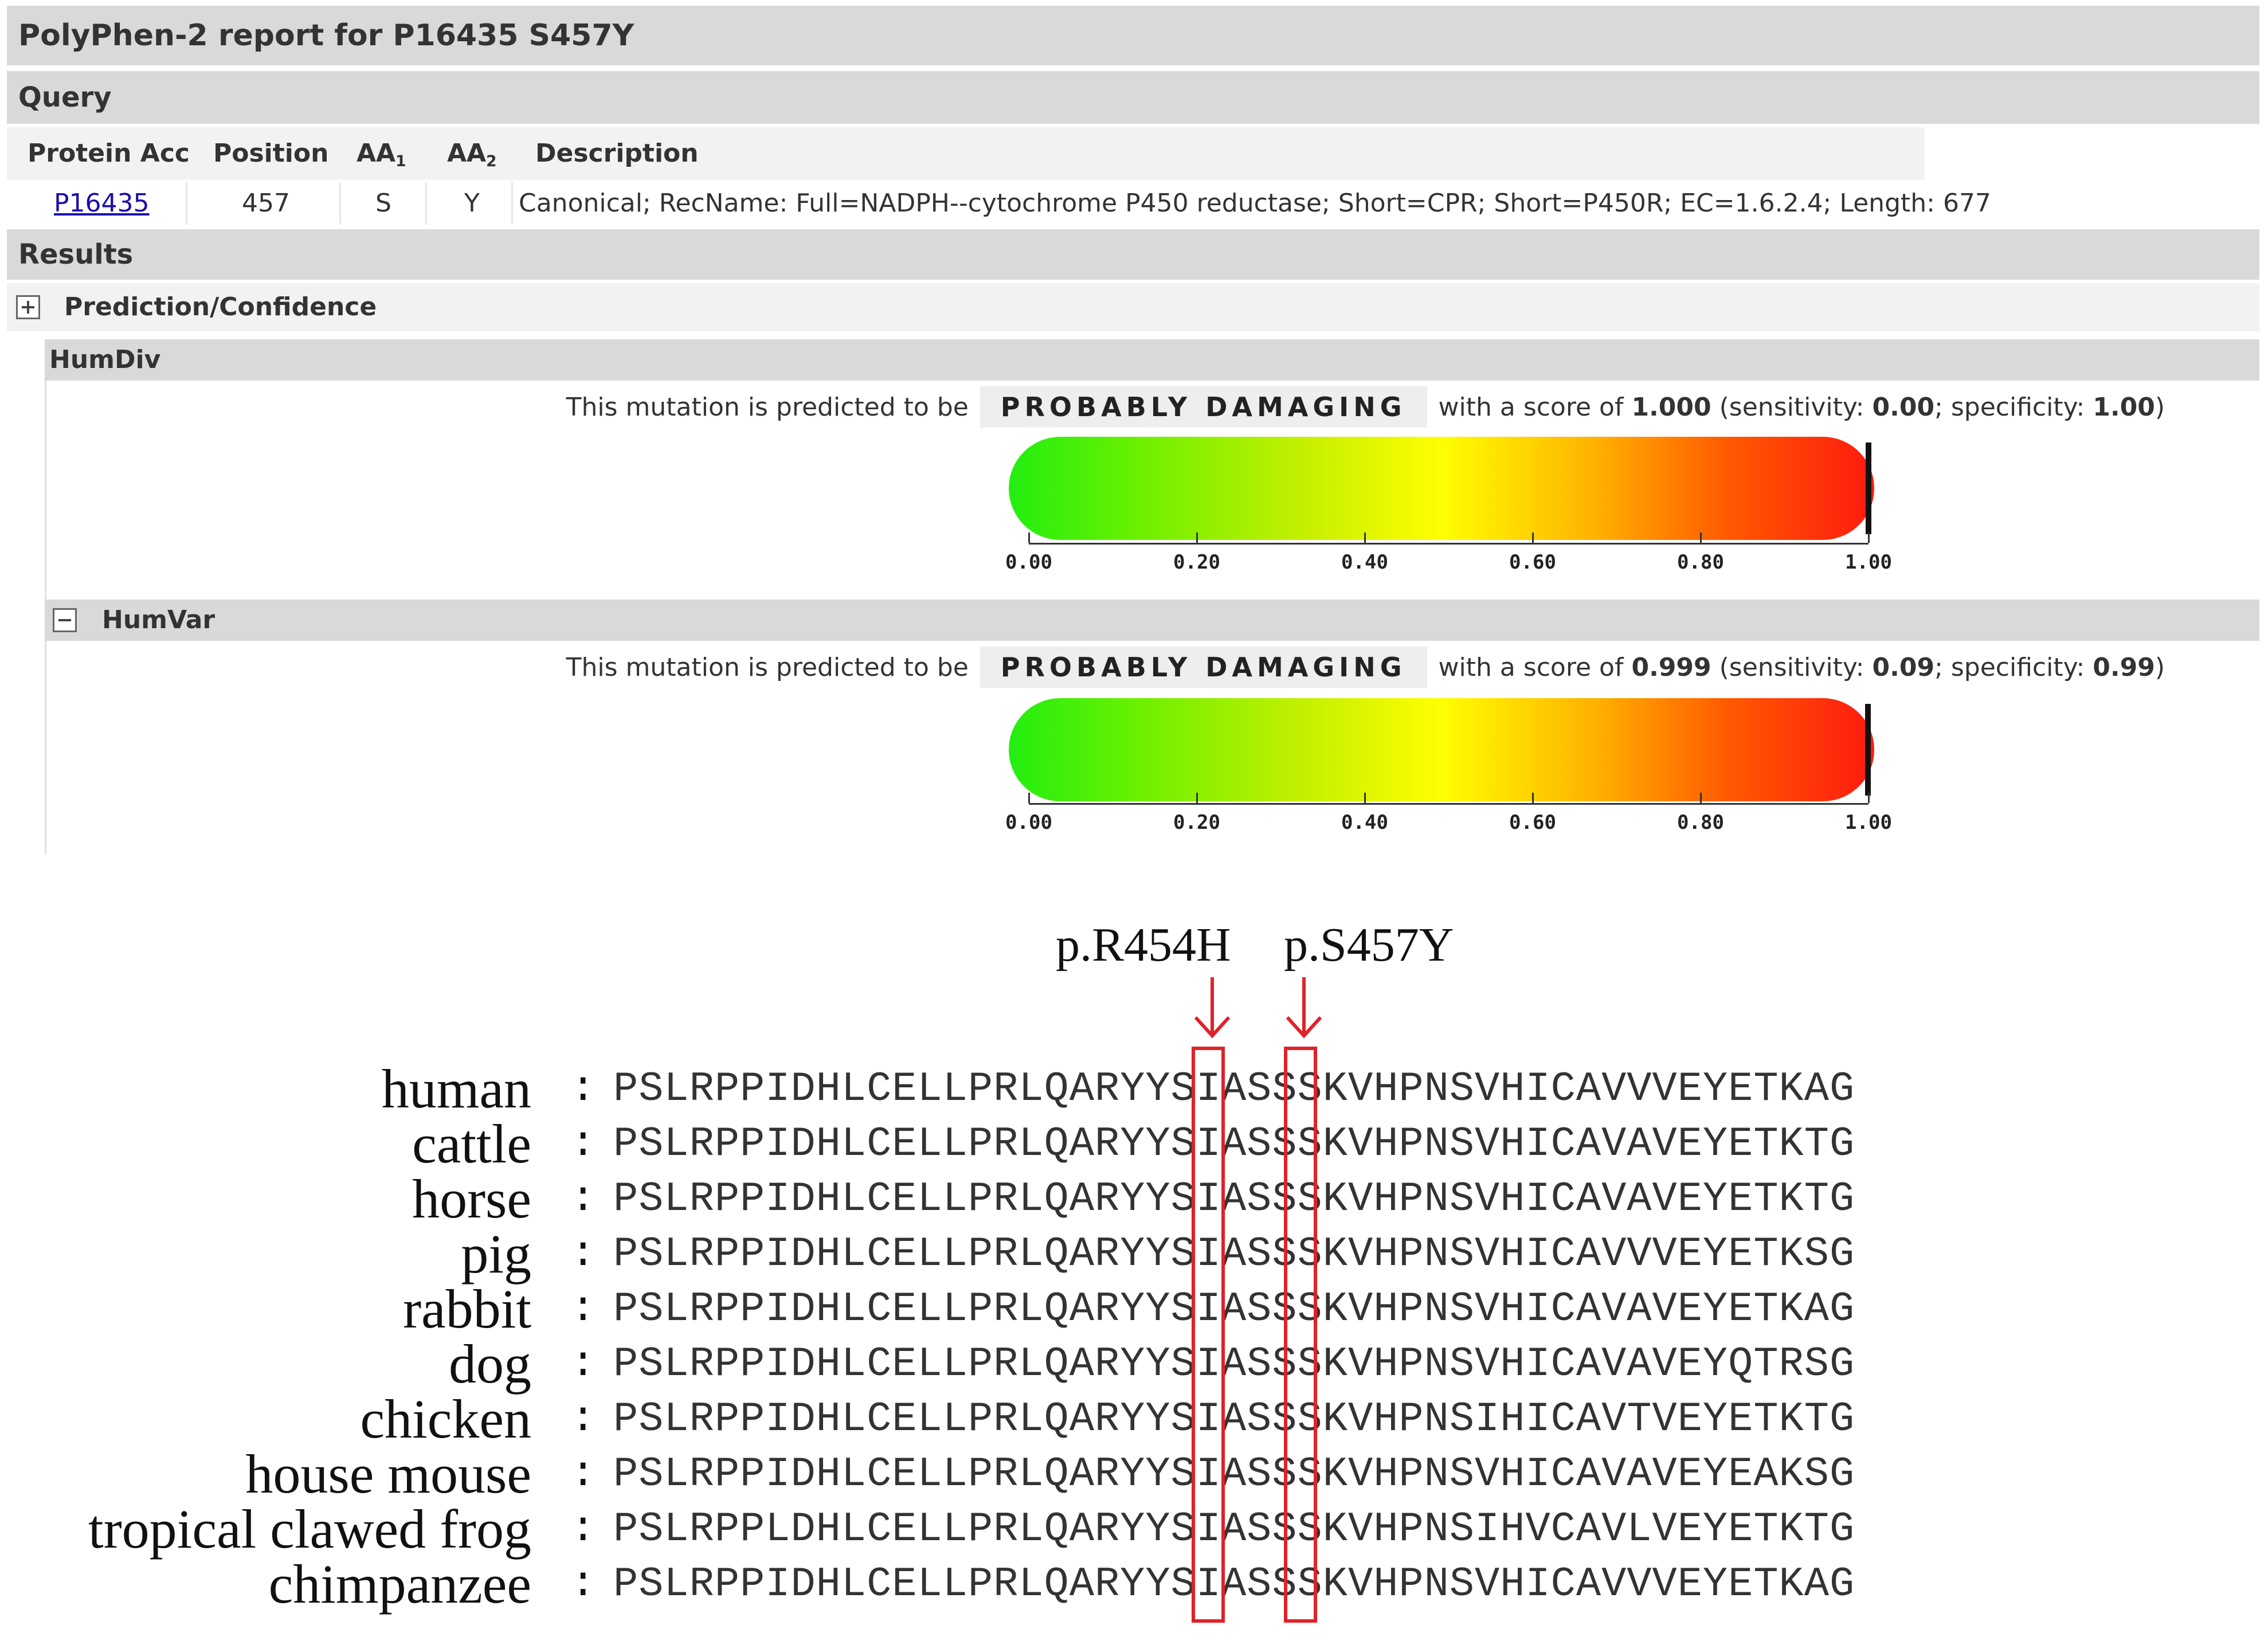 This screenshot has height=1633, width=2268. I want to click on header-aa2: AA2, so click(472, 154).